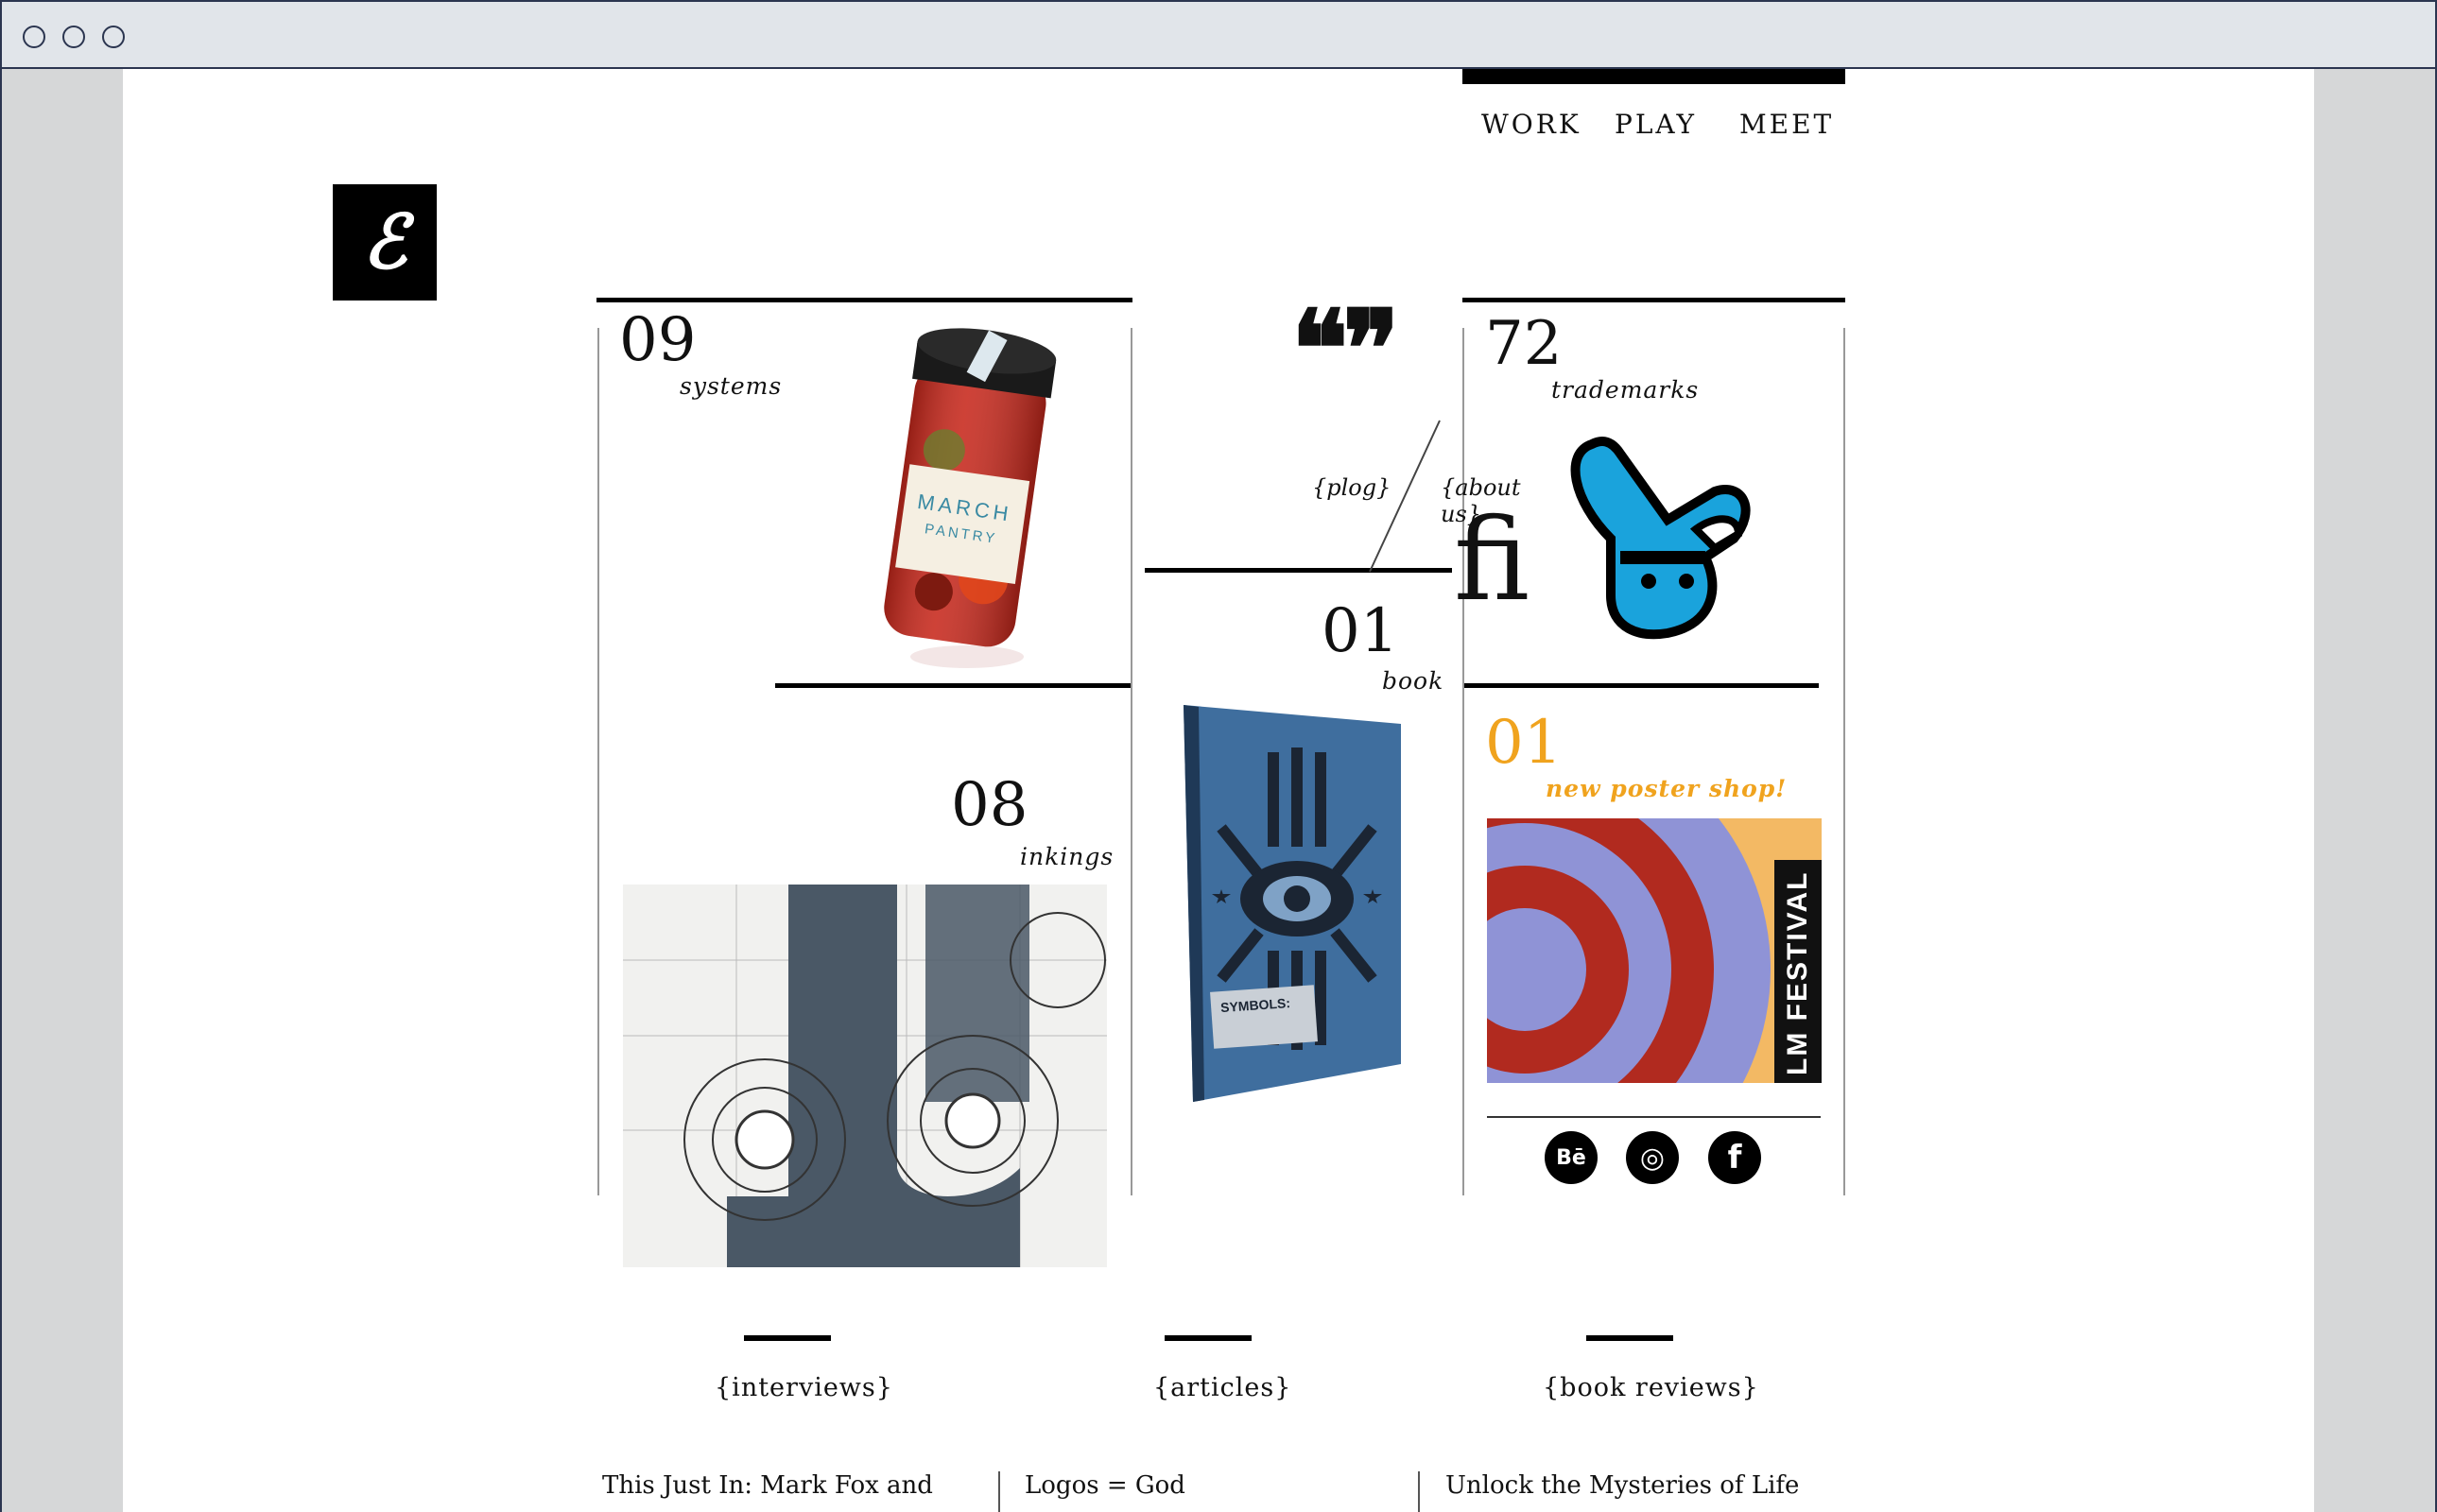  What do you see at coordinates (1735, 1157) in the screenshot?
I see `facebook-icon: f` at bounding box center [1735, 1157].